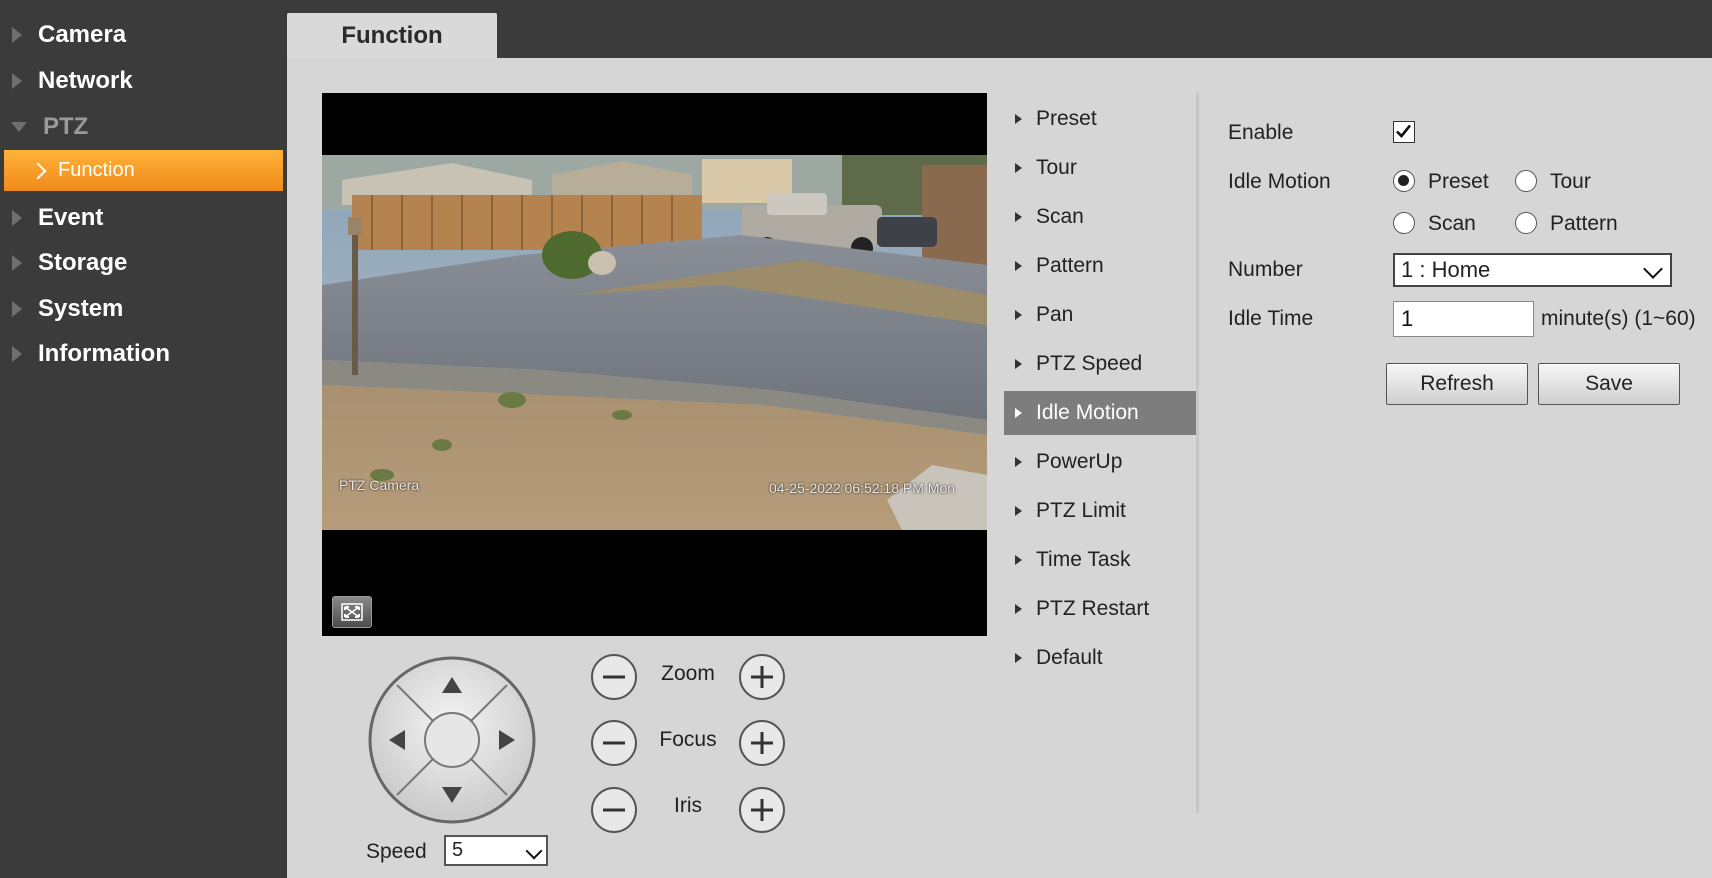 The image size is (1712, 878). What do you see at coordinates (82, 34) in the screenshot?
I see `sidebar-item-label: Camera` at bounding box center [82, 34].